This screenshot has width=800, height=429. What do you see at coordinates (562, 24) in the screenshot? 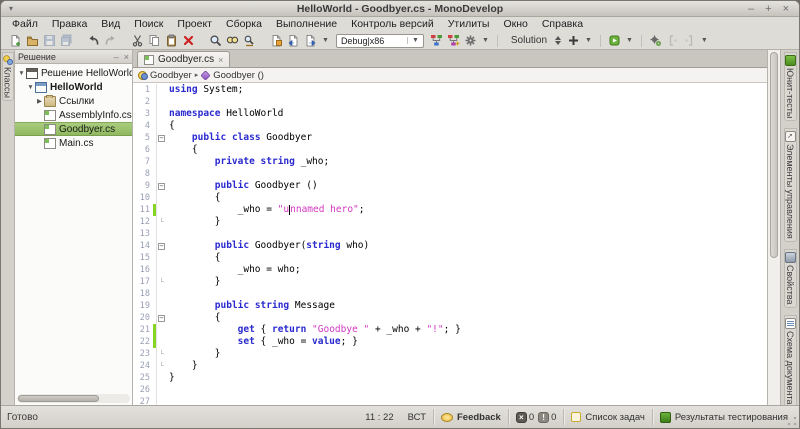
I see `menu-11: Справка` at bounding box center [562, 24].